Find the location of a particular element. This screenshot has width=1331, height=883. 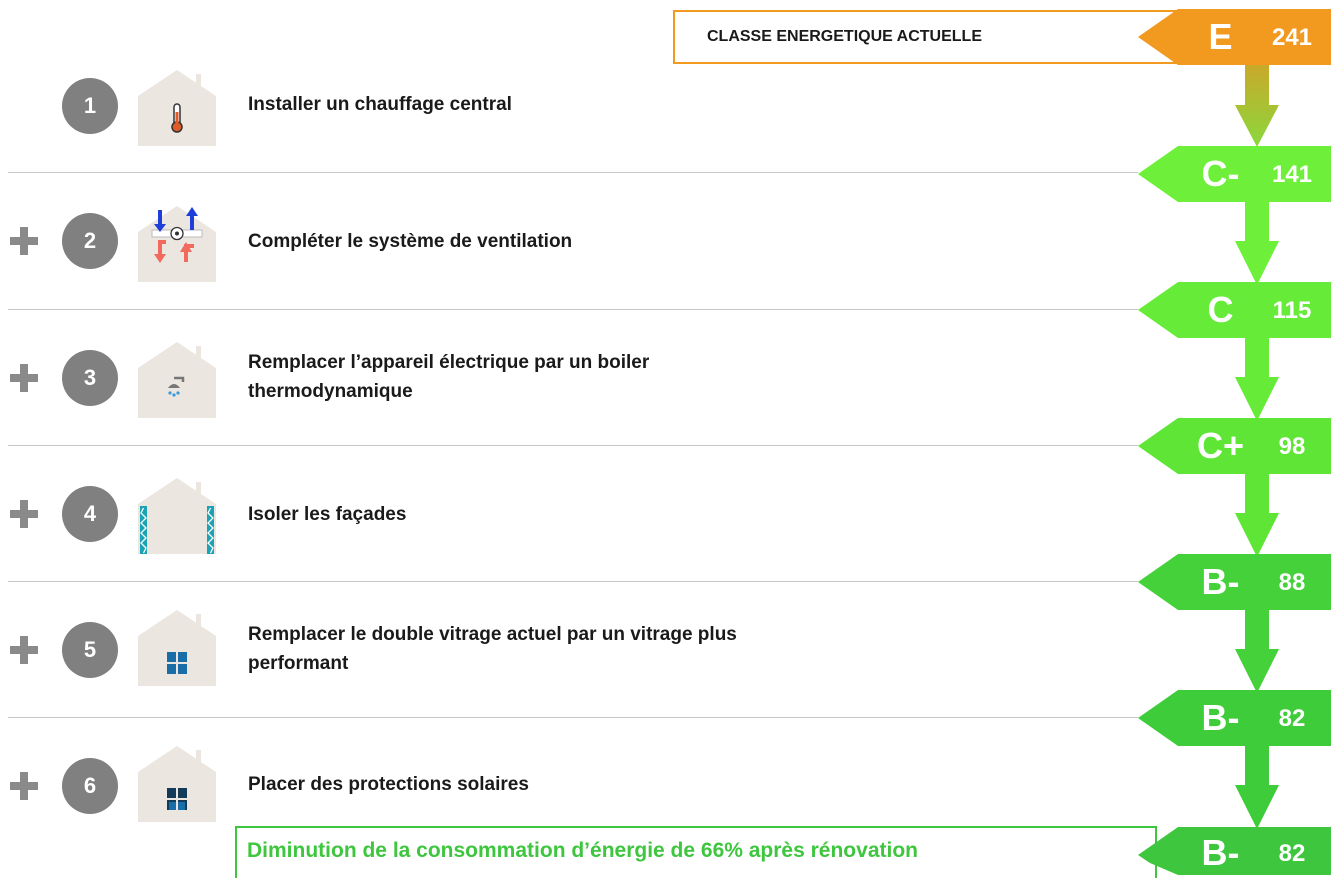

rating-badge-4: B- 88 is located at coordinates (1234, 582).